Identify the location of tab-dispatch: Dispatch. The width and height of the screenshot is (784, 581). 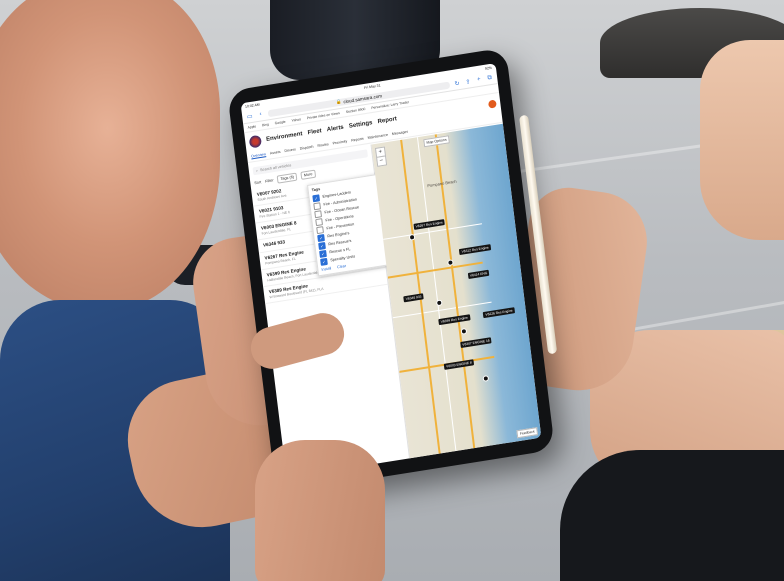
(306, 148).